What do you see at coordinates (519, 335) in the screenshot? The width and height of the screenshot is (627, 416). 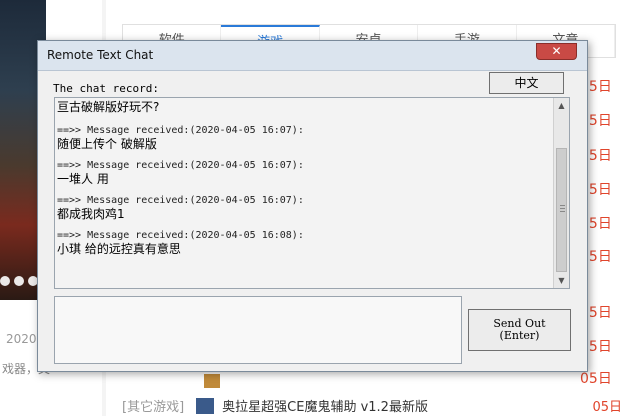 I see `send-button-shortcut: (Enter)` at bounding box center [519, 335].